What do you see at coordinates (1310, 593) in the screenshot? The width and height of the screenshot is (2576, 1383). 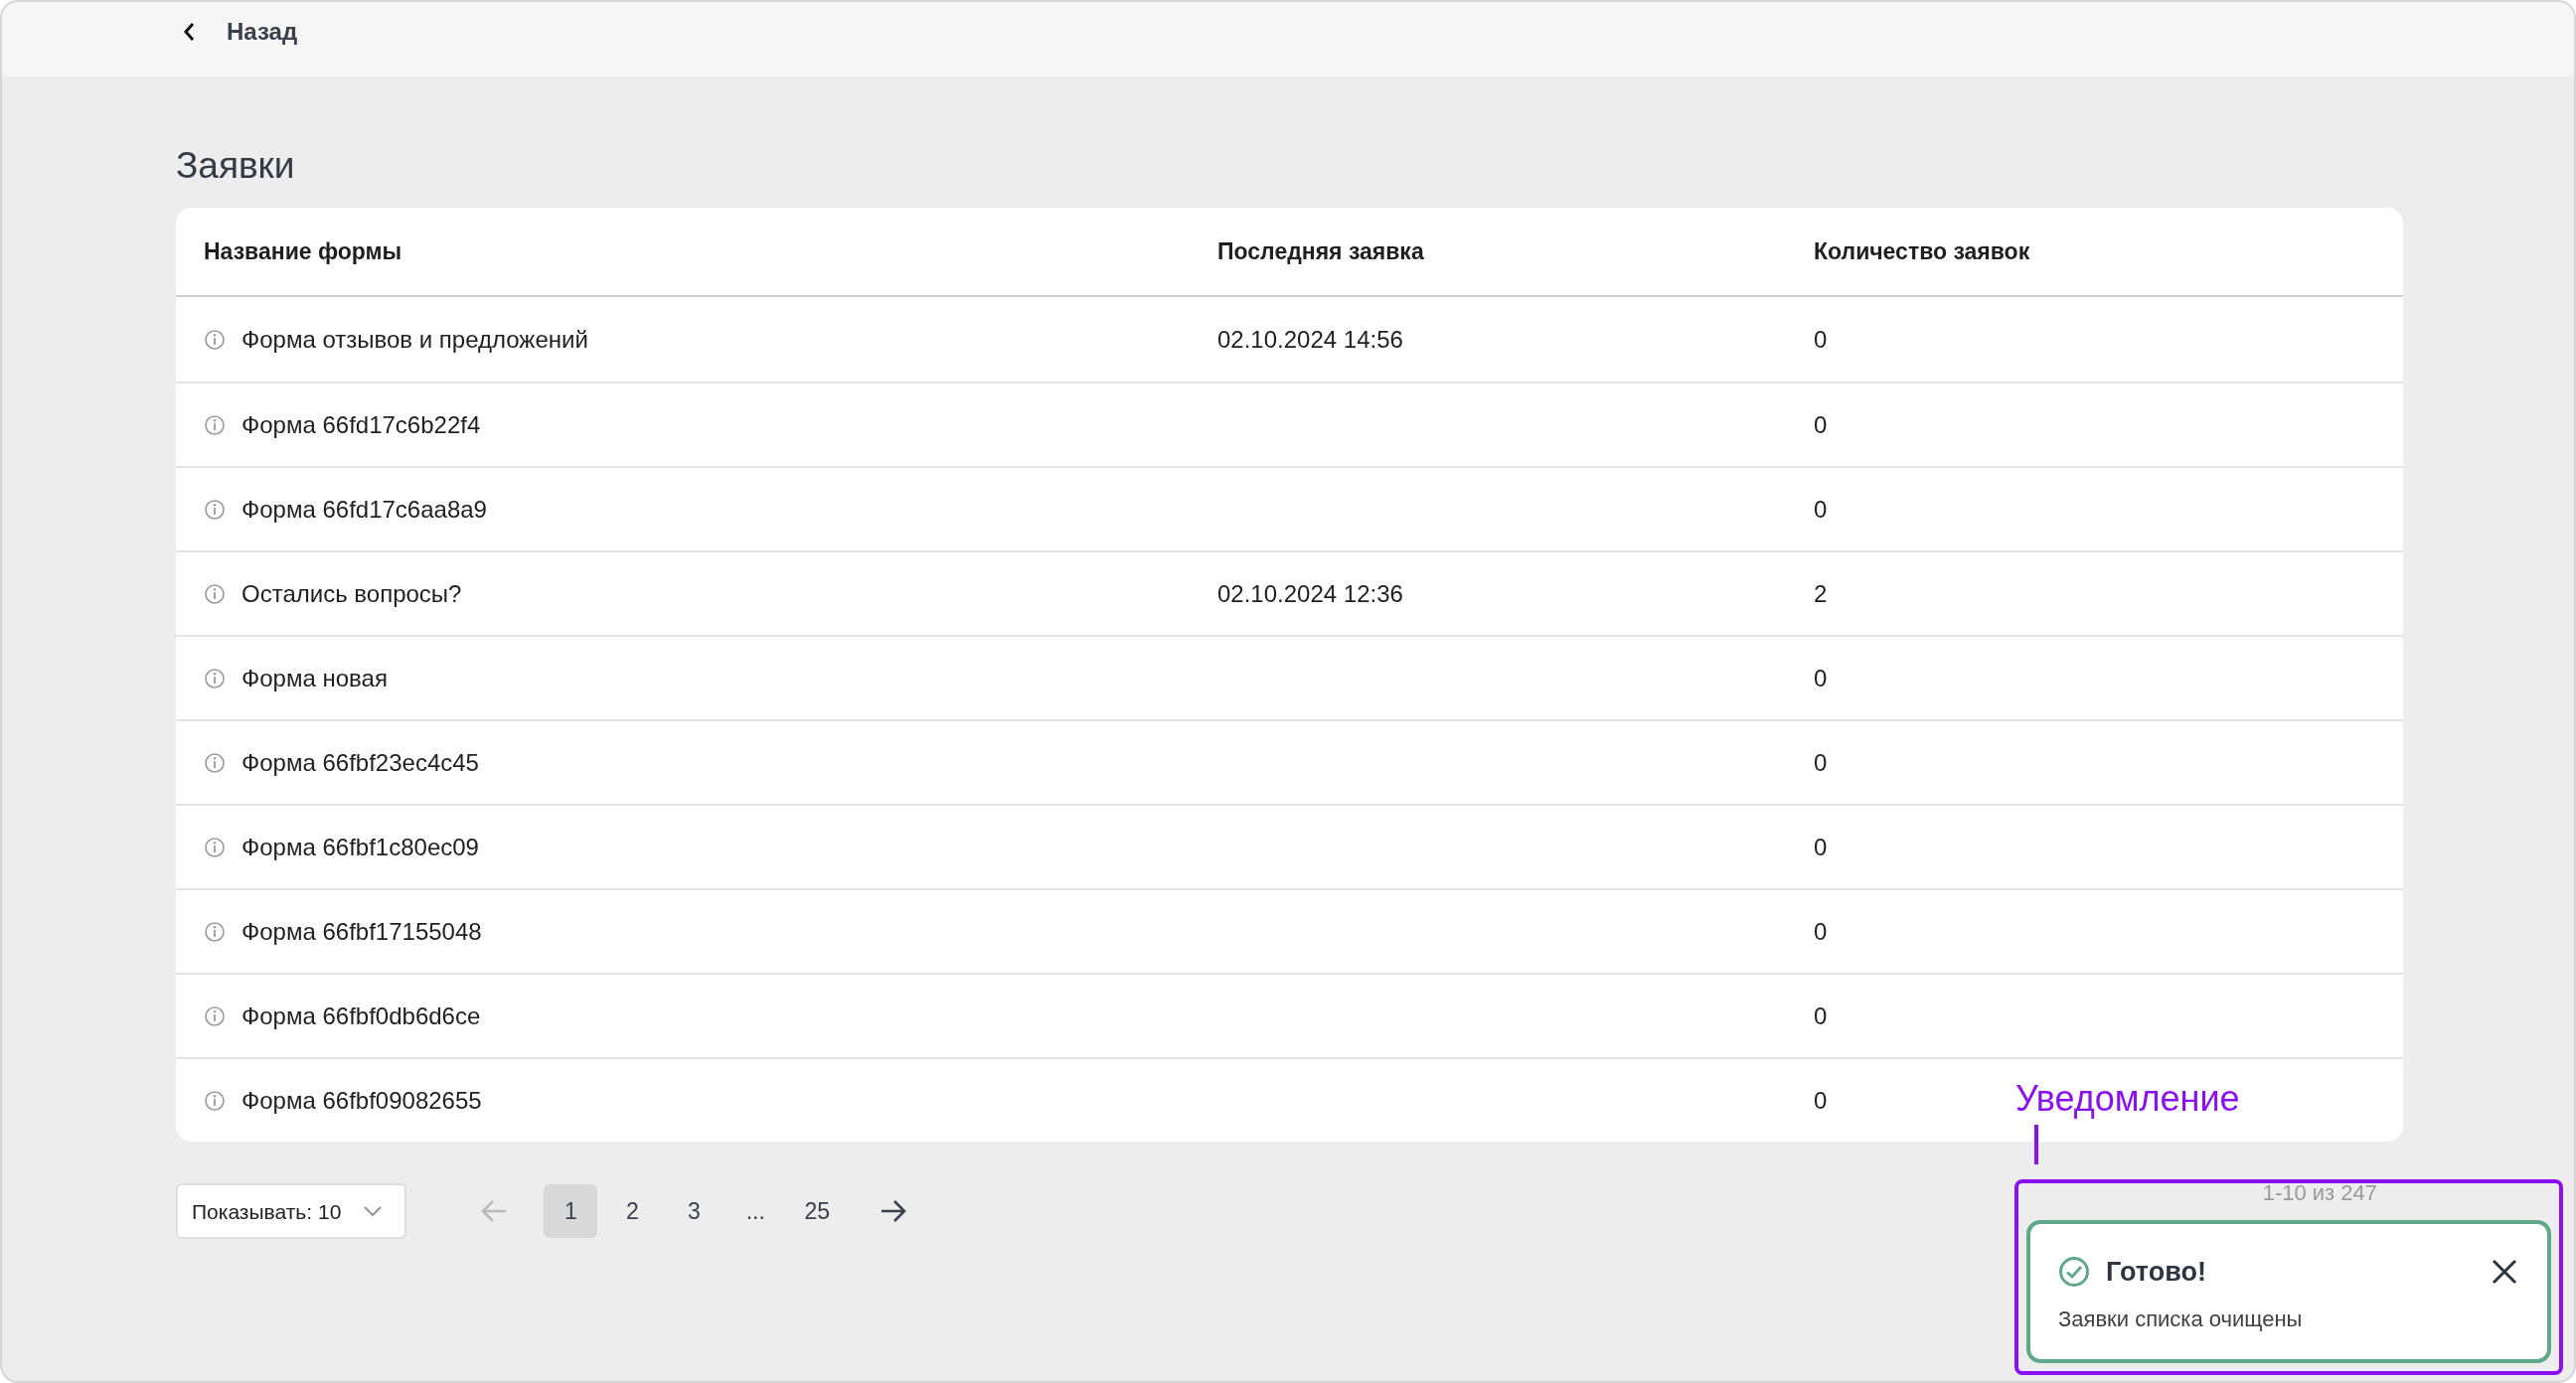 I see `date-cell: 02.10.2024 12:36` at bounding box center [1310, 593].